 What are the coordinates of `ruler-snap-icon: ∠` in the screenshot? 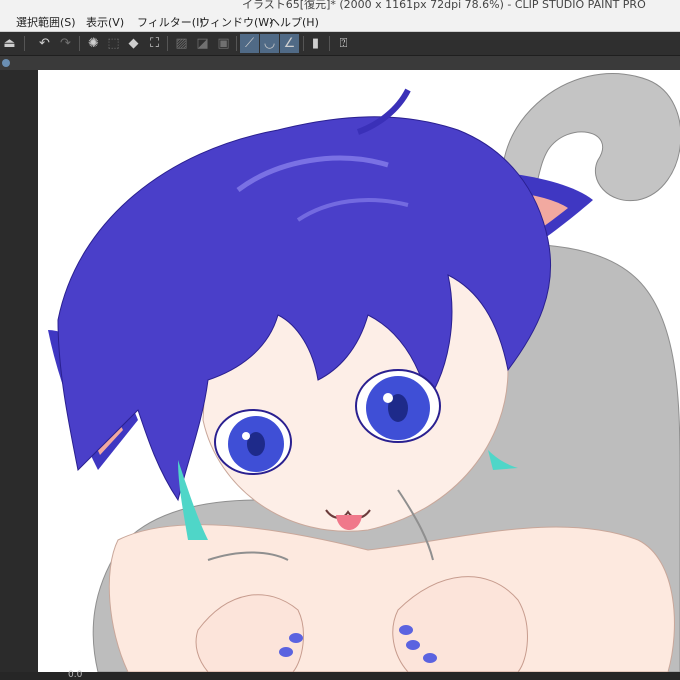 It's located at (289, 43).